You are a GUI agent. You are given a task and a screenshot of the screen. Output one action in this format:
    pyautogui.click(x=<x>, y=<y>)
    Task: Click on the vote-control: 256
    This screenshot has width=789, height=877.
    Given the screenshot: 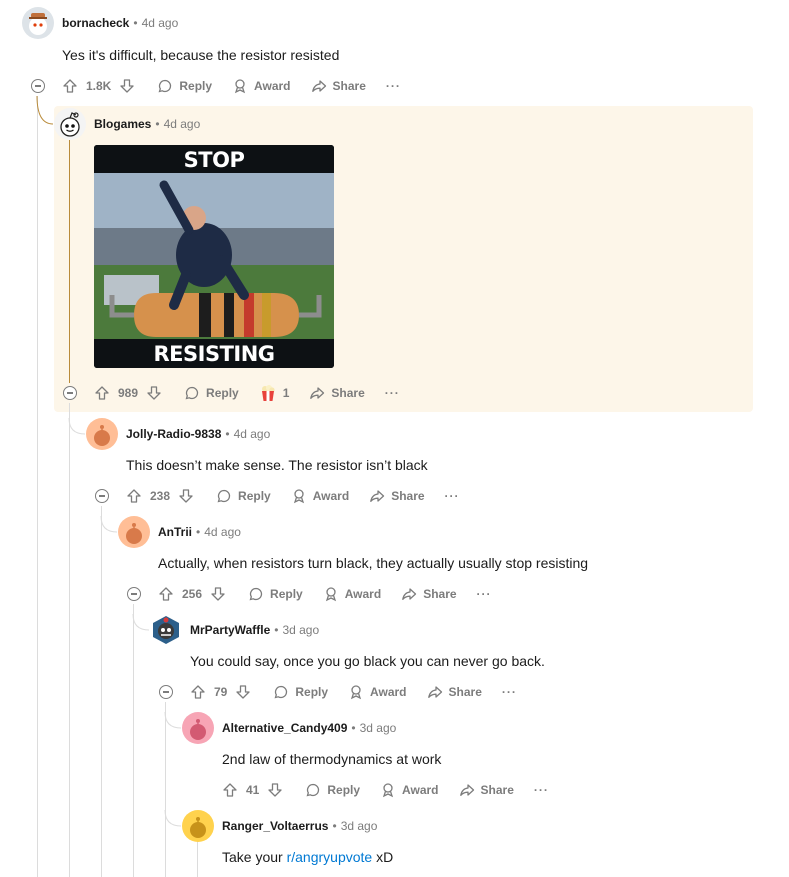 What is the action you would take?
    pyautogui.click(x=192, y=594)
    